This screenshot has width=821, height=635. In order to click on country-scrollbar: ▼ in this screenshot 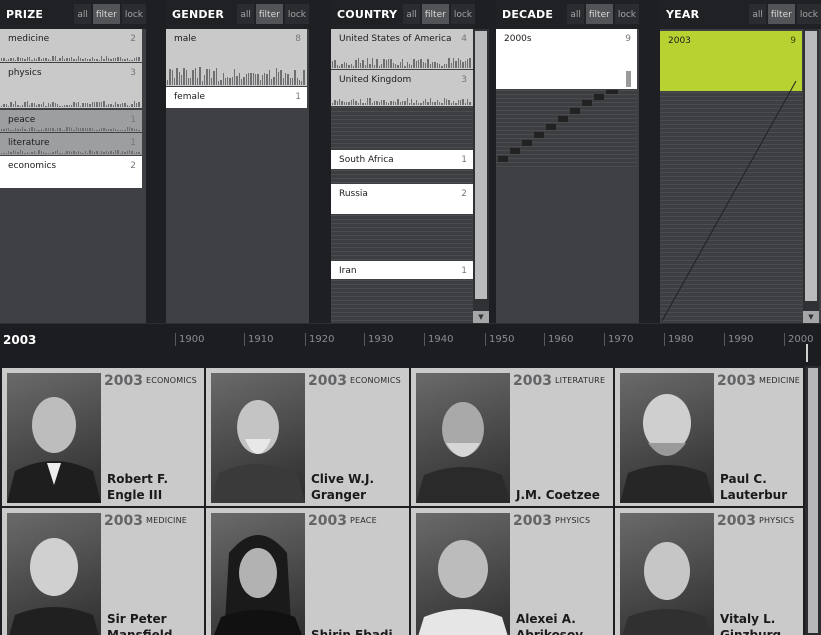, I will do `click(481, 176)`.